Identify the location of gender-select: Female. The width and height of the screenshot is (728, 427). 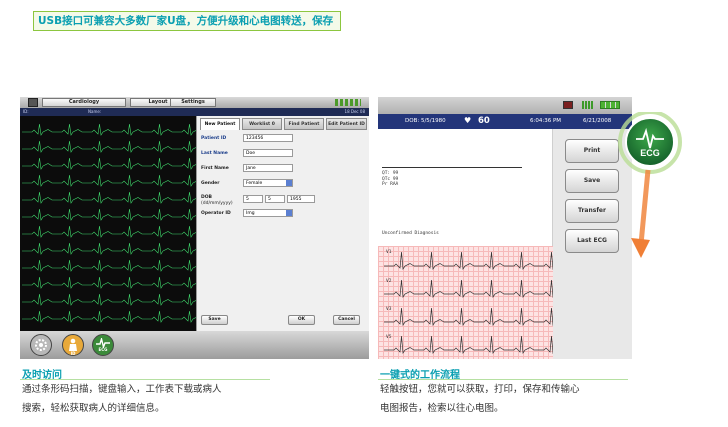
(268, 183).